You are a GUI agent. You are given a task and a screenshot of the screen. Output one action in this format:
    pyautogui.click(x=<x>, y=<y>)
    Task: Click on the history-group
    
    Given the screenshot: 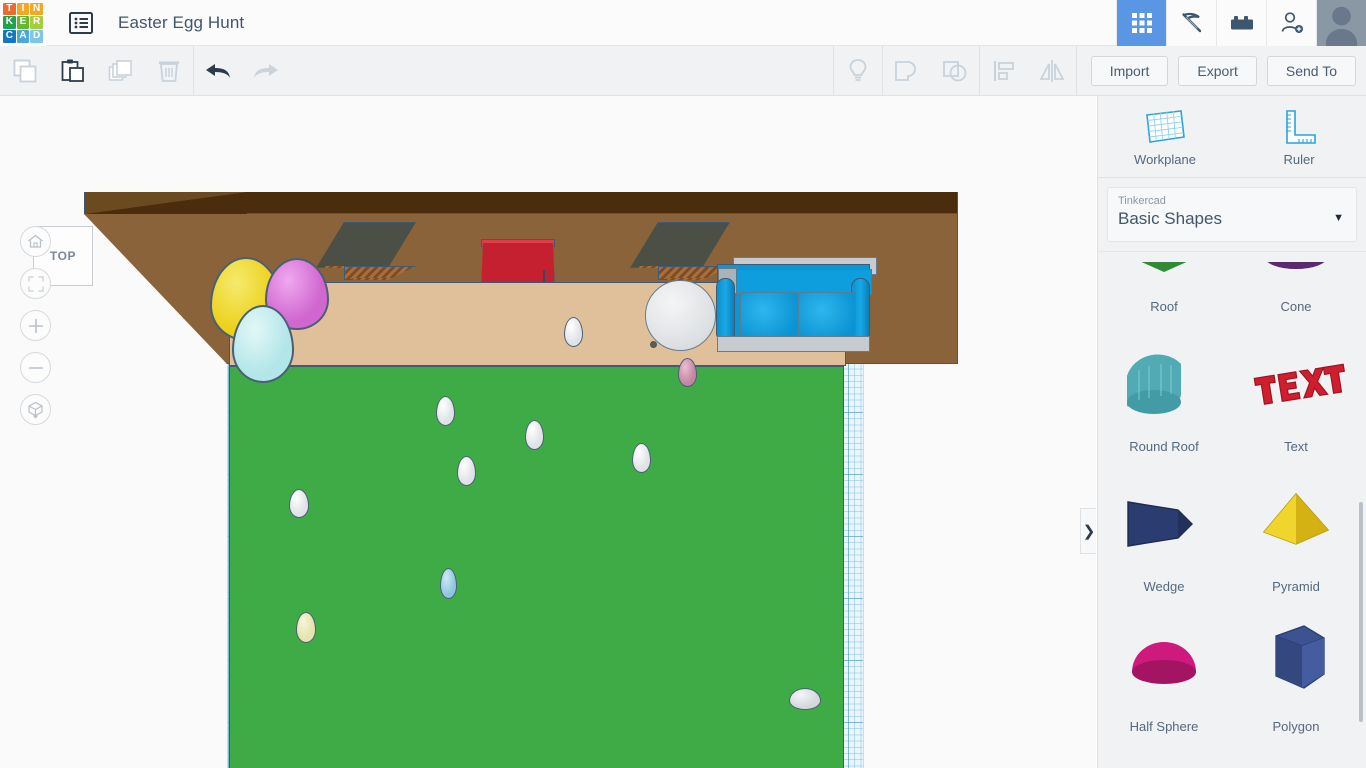 What is the action you would take?
    pyautogui.click(x=242, y=71)
    